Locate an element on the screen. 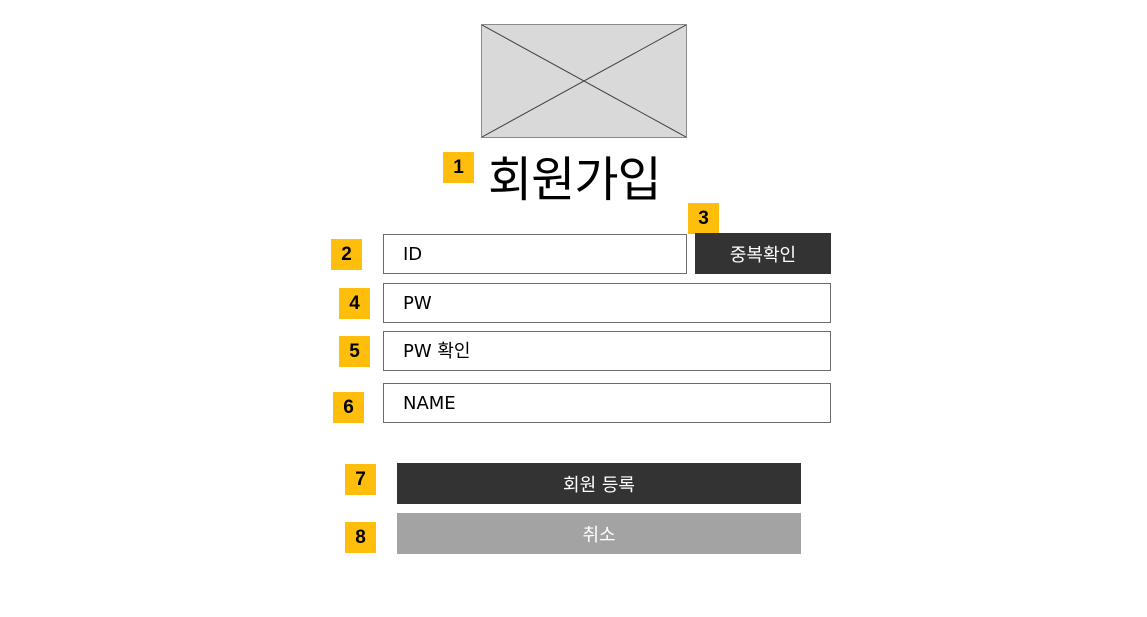  cancel-button: 취소 is located at coordinates (599, 533).